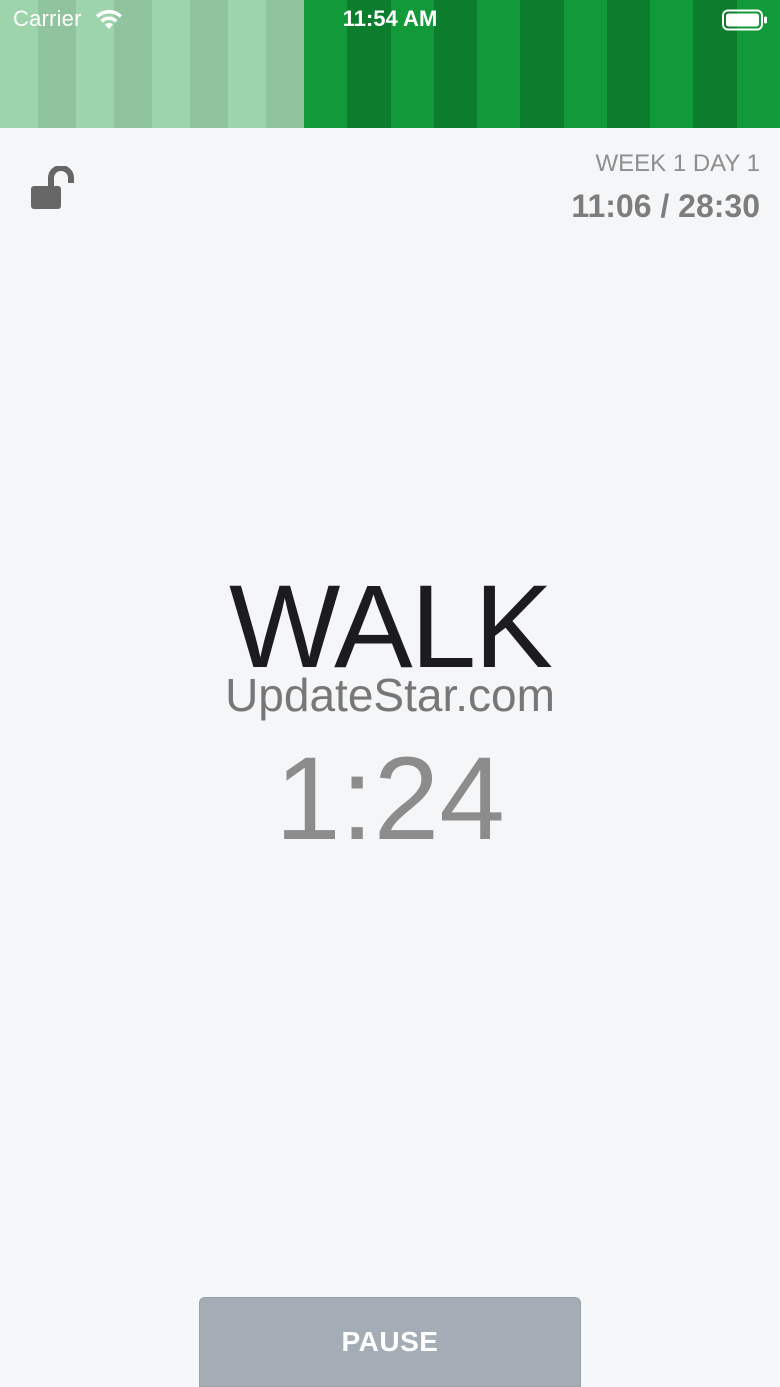 This screenshot has width=780, height=1387. What do you see at coordinates (390, 695) in the screenshot?
I see `watermark-text: UpdateStar.com` at bounding box center [390, 695].